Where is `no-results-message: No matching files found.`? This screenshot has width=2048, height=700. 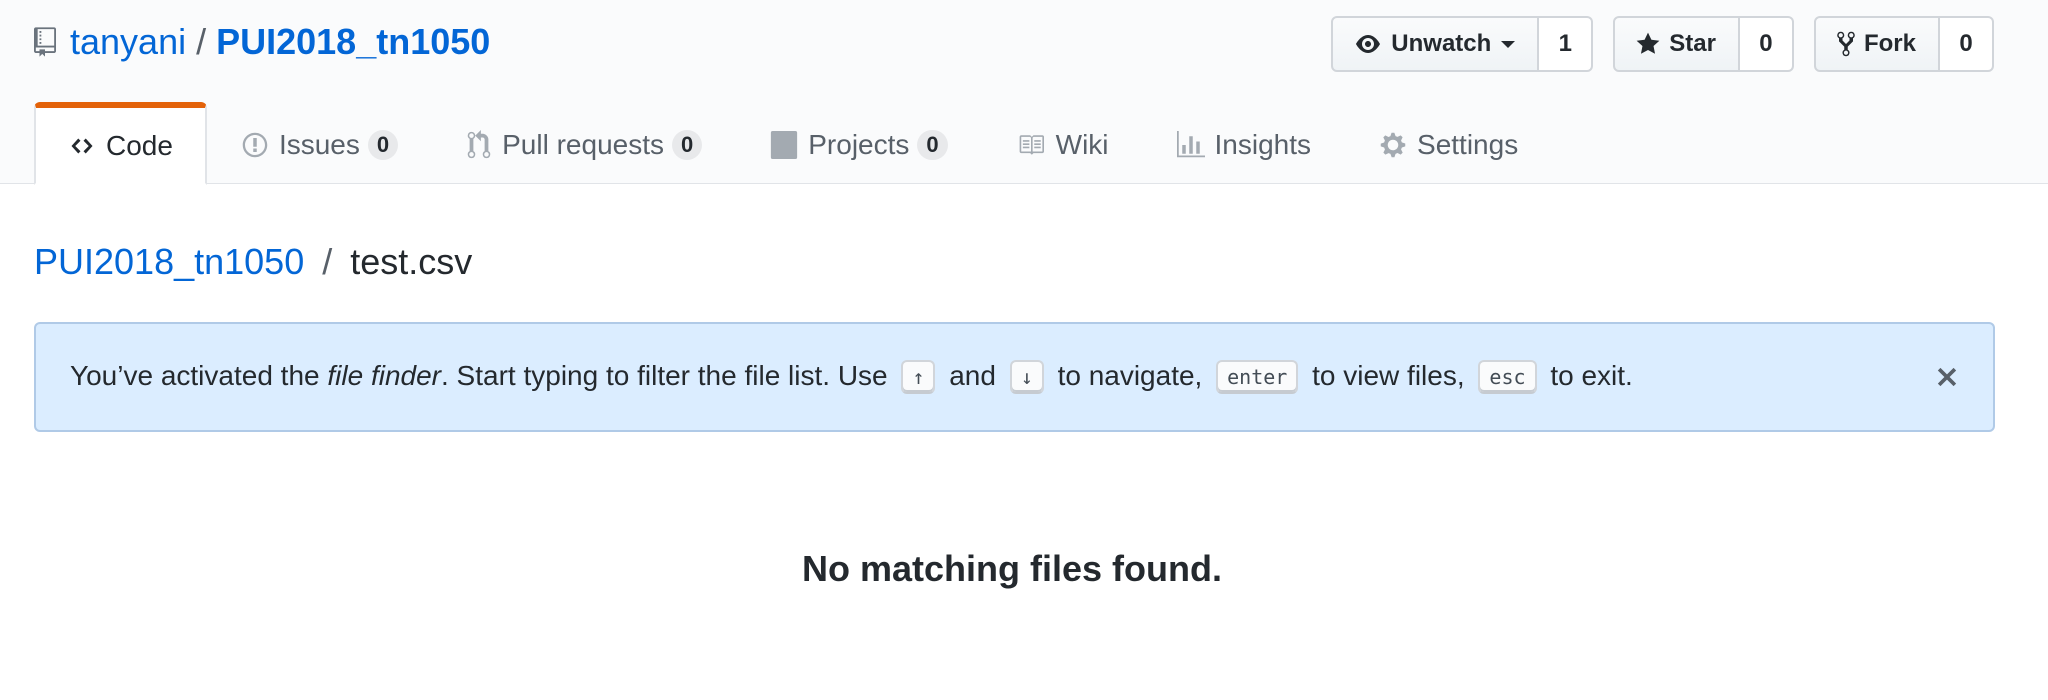
no-results-message: No matching files found. is located at coordinates (1012, 568).